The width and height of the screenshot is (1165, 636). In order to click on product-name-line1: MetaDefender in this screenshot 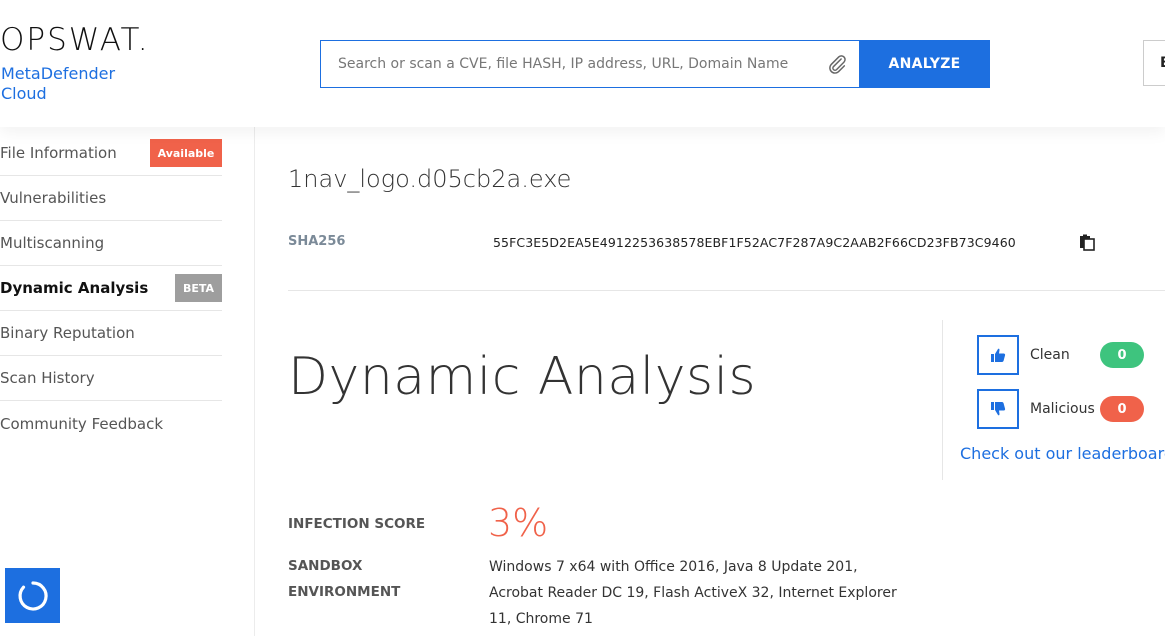, I will do `click(58, 73)`.